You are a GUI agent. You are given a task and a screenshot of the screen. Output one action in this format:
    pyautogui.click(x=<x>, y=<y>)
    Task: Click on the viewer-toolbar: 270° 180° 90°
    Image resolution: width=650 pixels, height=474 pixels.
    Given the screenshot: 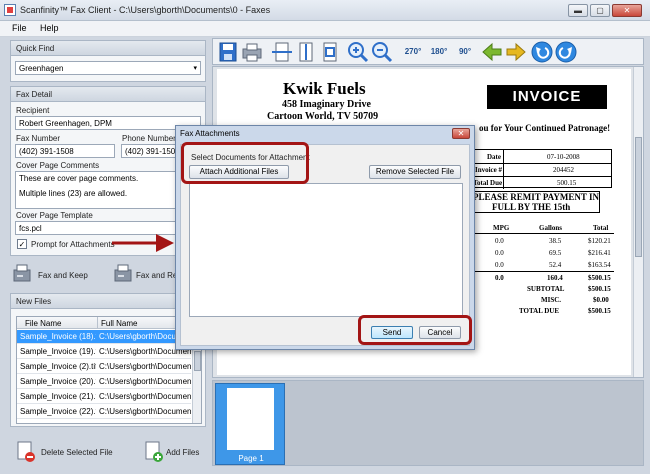 What is the action you would take?
    pyautogui.click(x=428, y=51)
    